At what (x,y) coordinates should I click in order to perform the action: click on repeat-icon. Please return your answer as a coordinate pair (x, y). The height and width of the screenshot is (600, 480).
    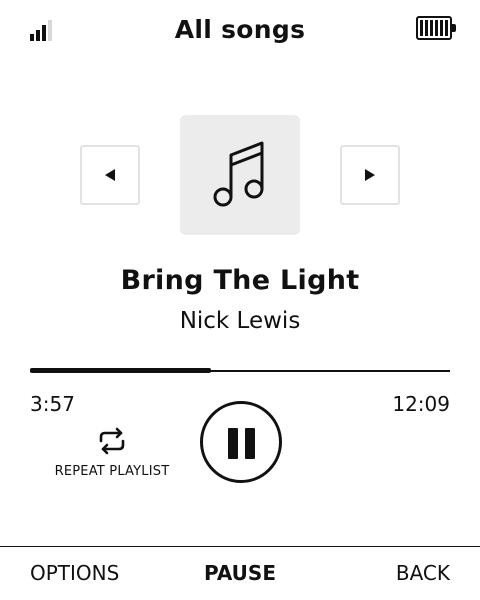
    Looking at the image, I should click on (112, 441).